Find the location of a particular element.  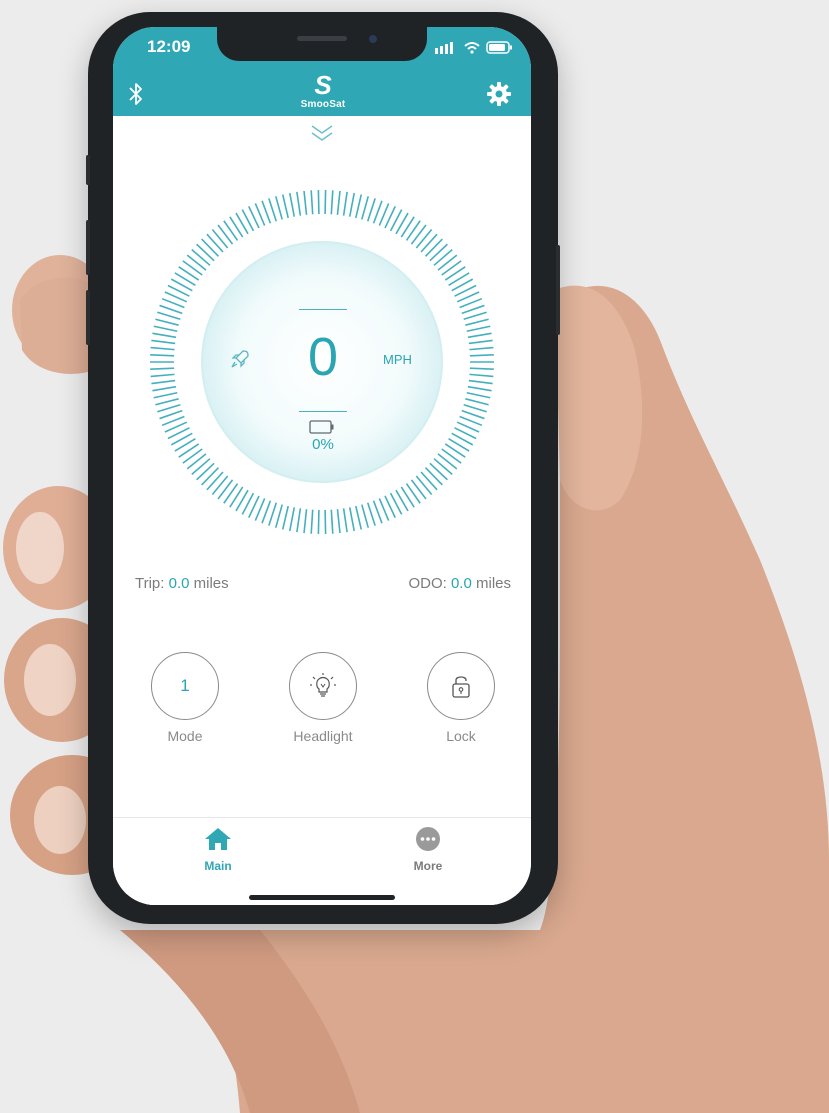

odo-value: 0.0 is located at coordinates (461, 583).